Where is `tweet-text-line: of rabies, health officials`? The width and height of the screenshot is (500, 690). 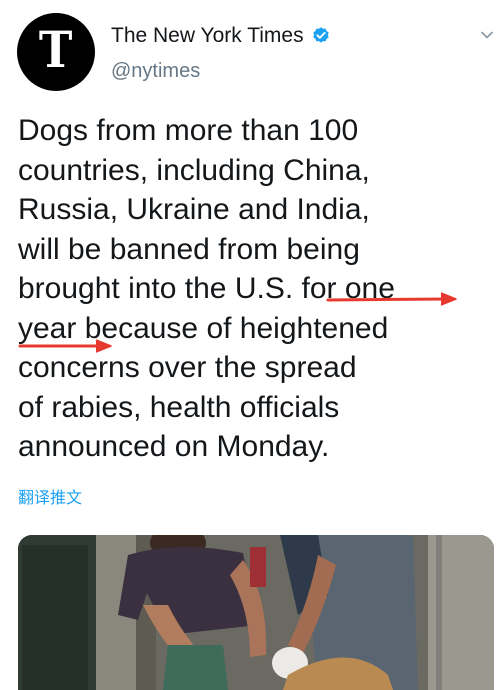 tweet-text-line: of rabies, health officials is located at coordinates (179, 407).